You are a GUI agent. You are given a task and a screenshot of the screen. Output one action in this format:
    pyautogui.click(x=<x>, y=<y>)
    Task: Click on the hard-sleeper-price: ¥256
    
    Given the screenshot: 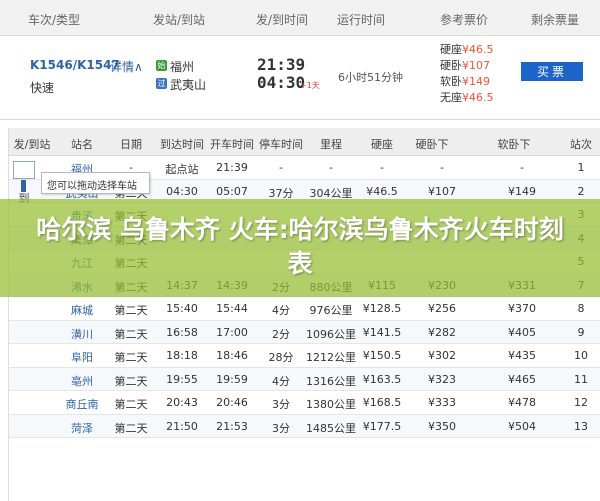 What is the action you would take?
    pyautogui.click(x=442, y=308)
    